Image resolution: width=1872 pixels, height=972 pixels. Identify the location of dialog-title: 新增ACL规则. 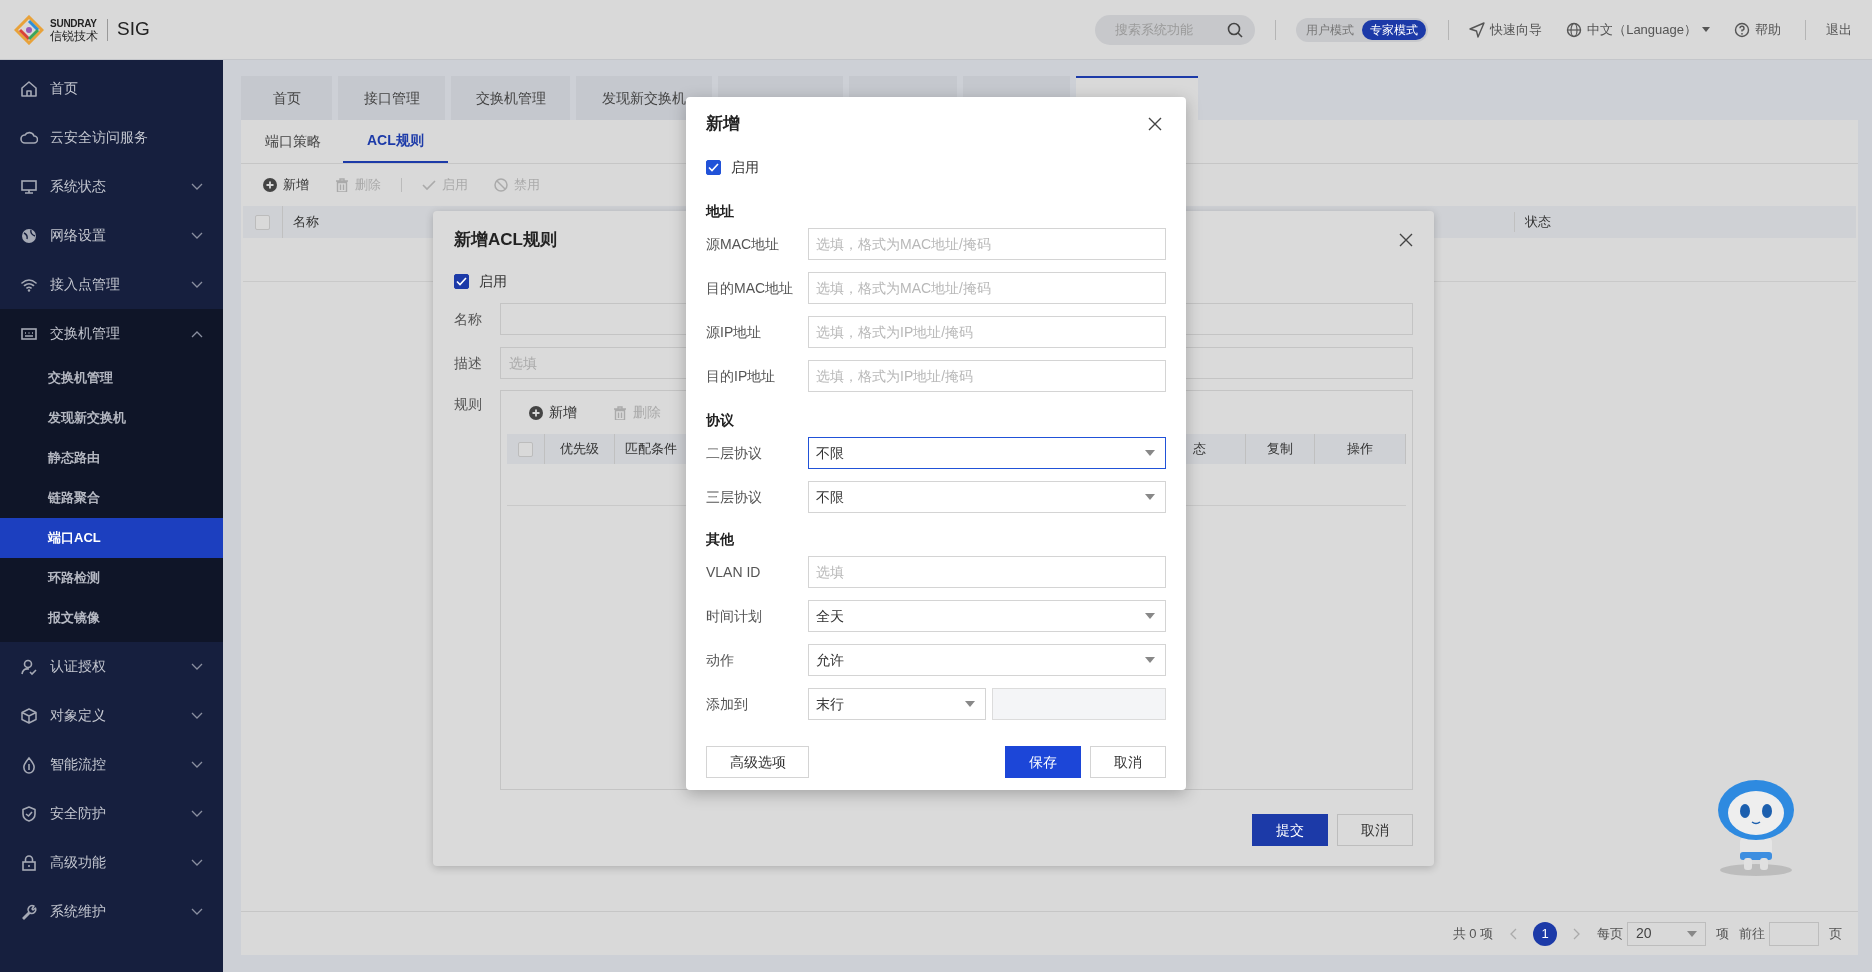
(505, 240).